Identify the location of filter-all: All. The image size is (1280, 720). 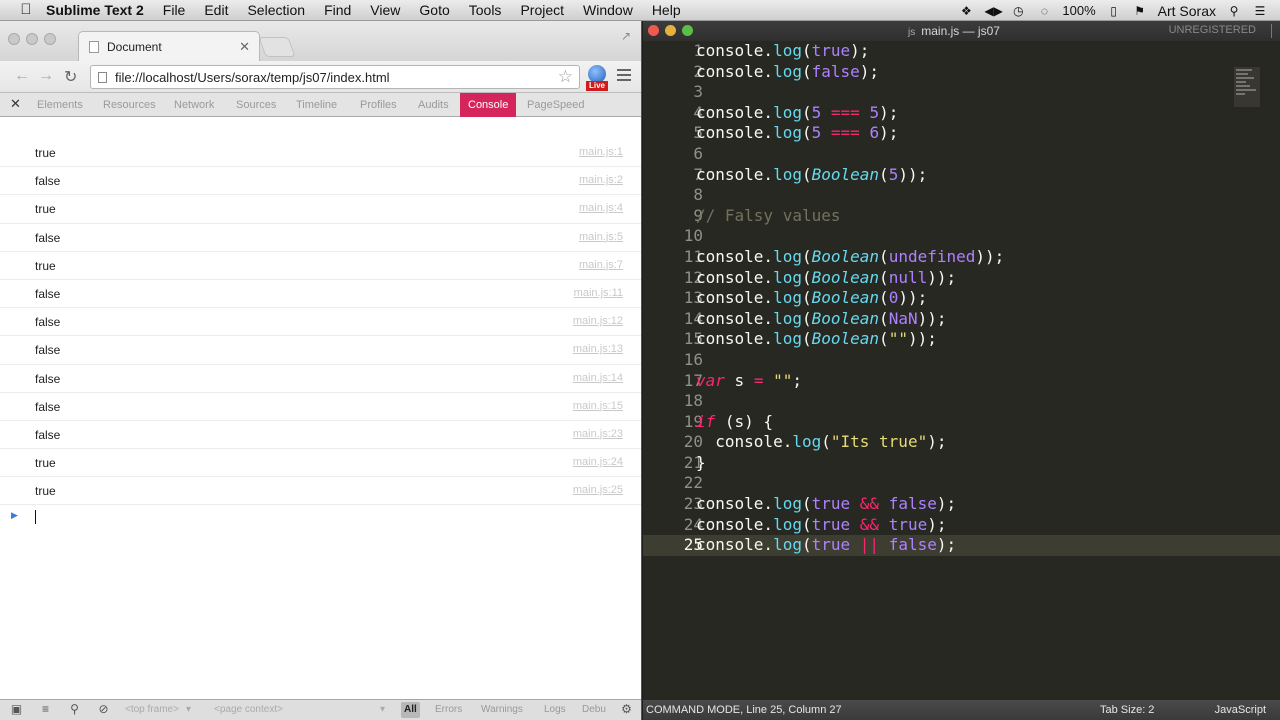
(410, 710).